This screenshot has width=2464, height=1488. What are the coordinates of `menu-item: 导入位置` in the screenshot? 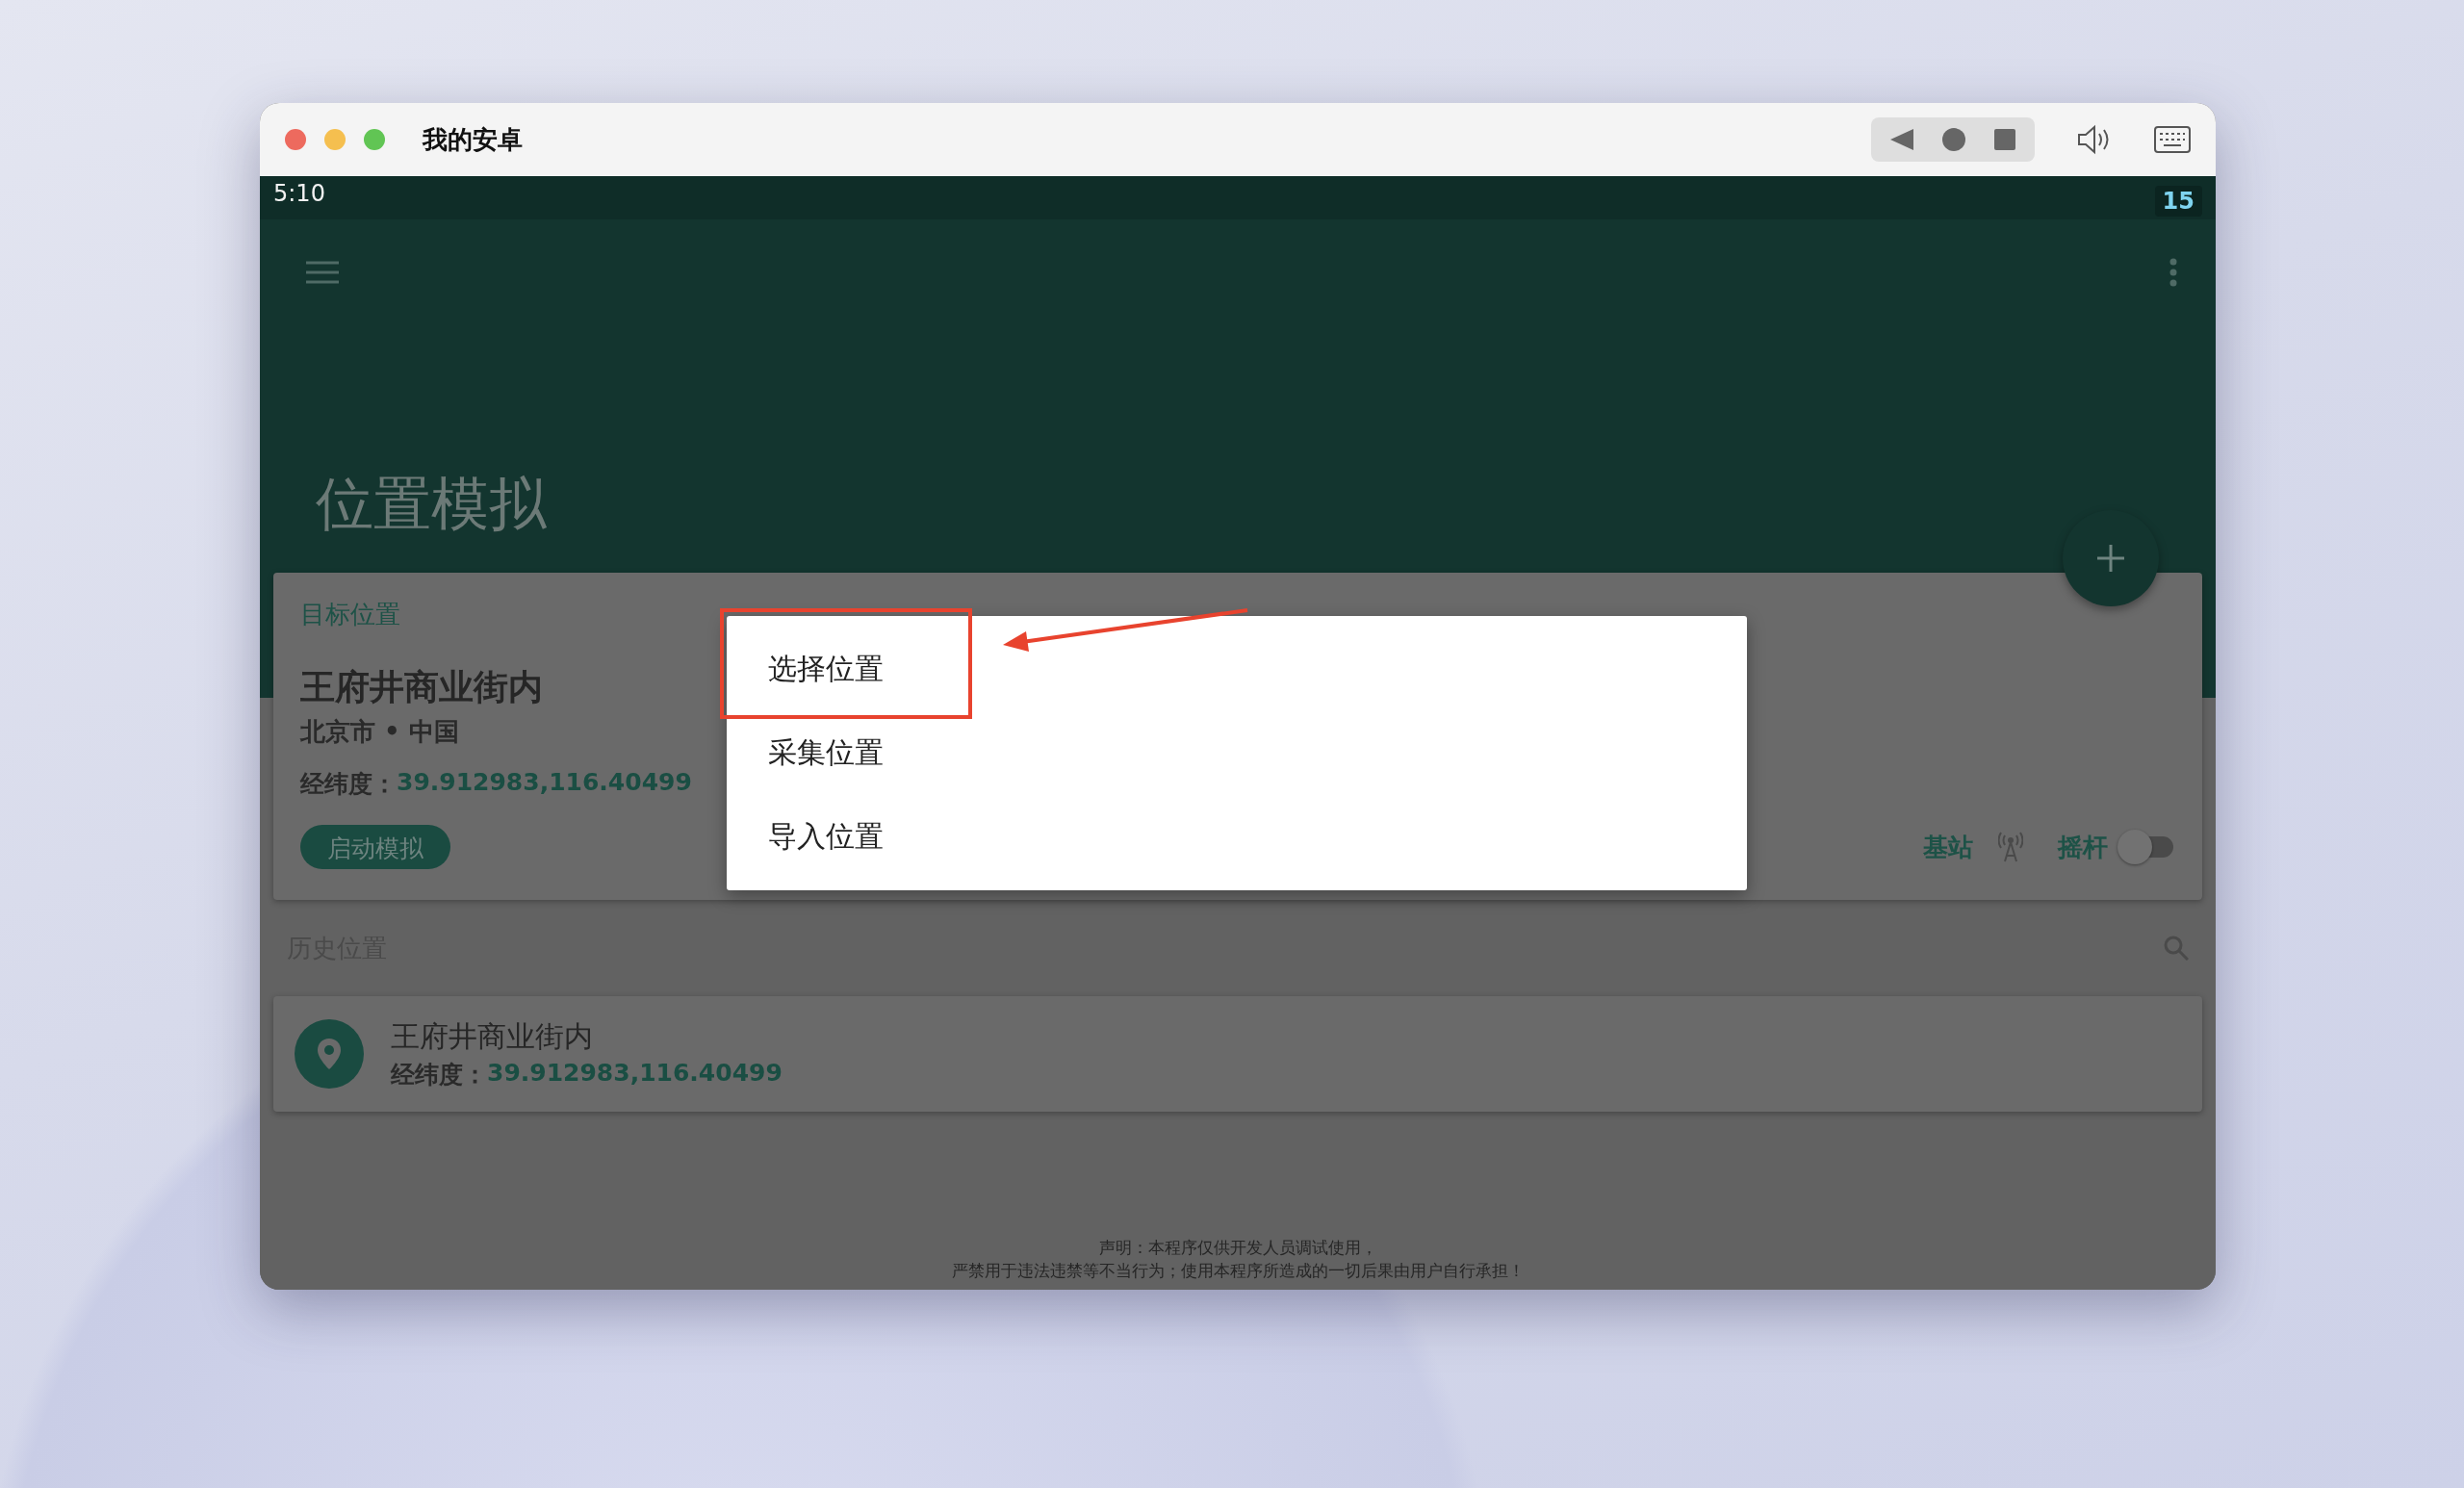 It's located at (1237, 837).